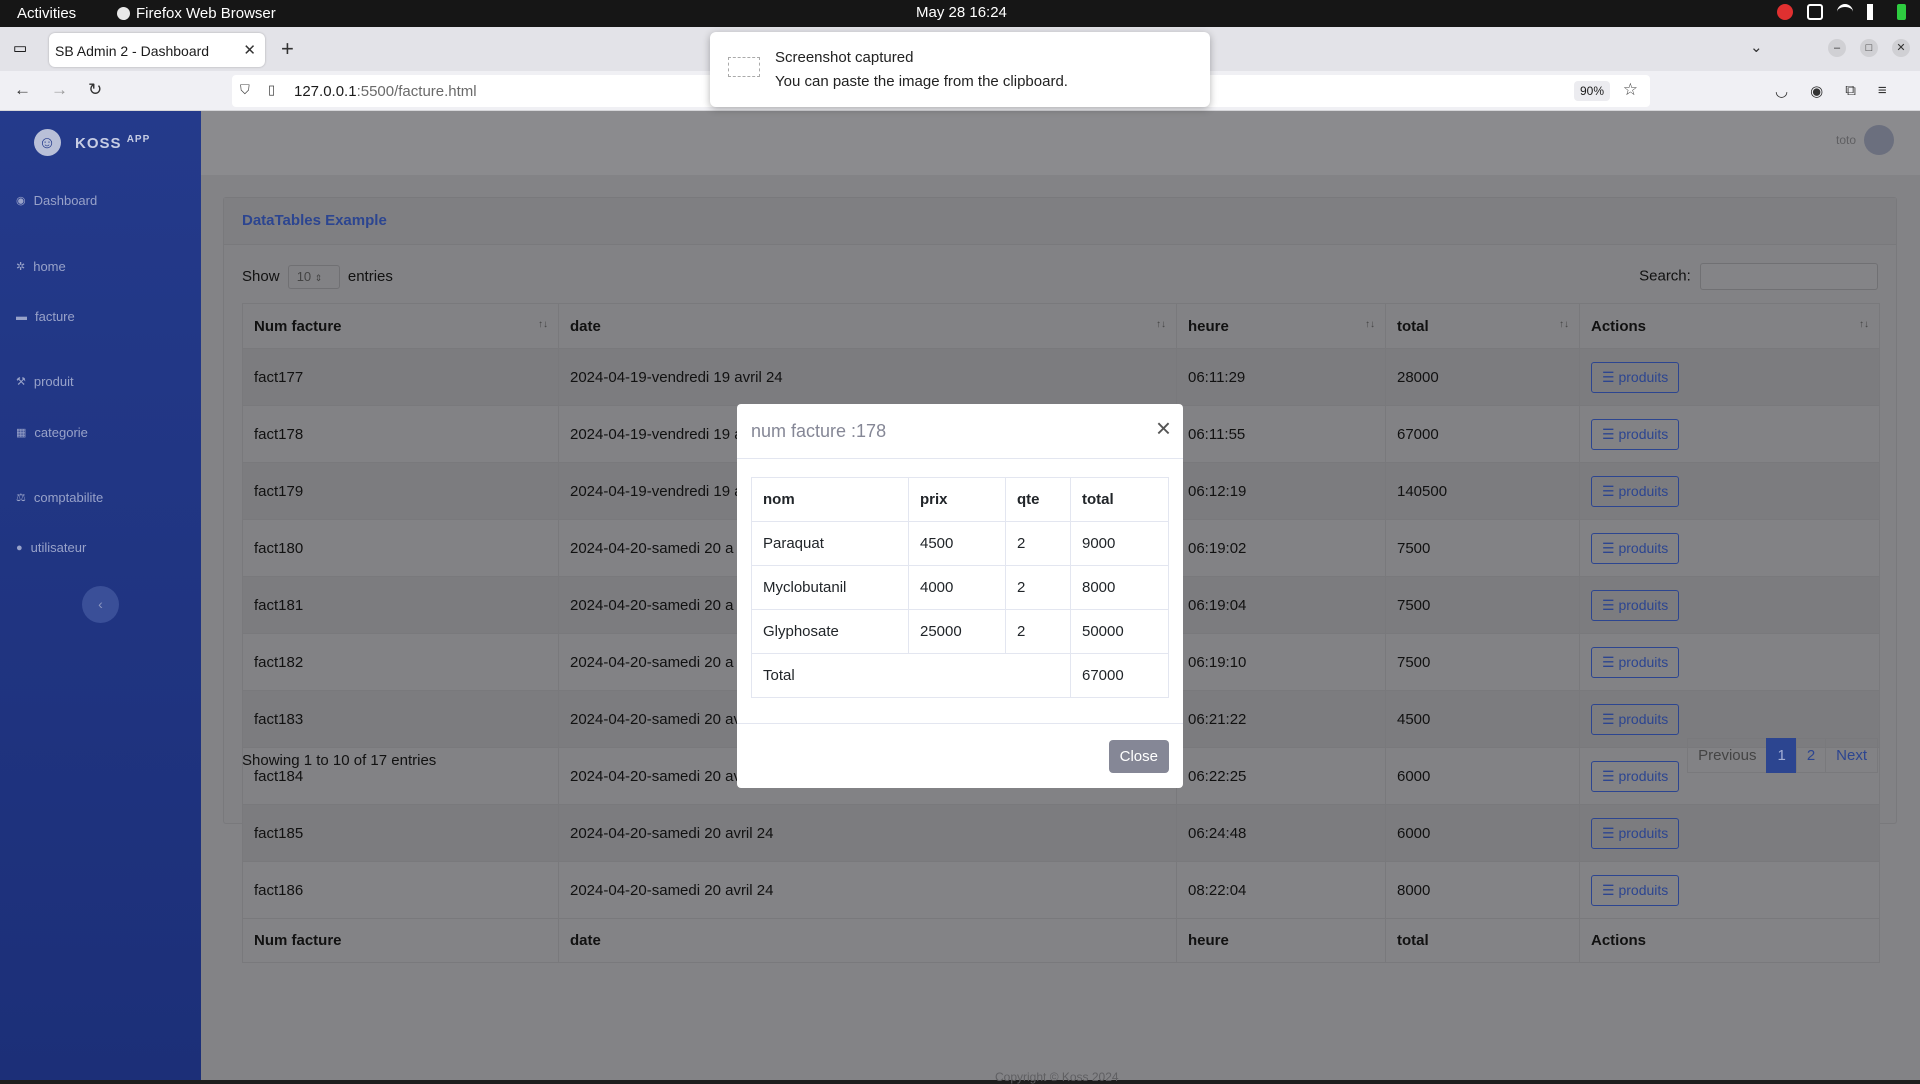  I want to click on reload-icon: ↻, so click(95, 90).